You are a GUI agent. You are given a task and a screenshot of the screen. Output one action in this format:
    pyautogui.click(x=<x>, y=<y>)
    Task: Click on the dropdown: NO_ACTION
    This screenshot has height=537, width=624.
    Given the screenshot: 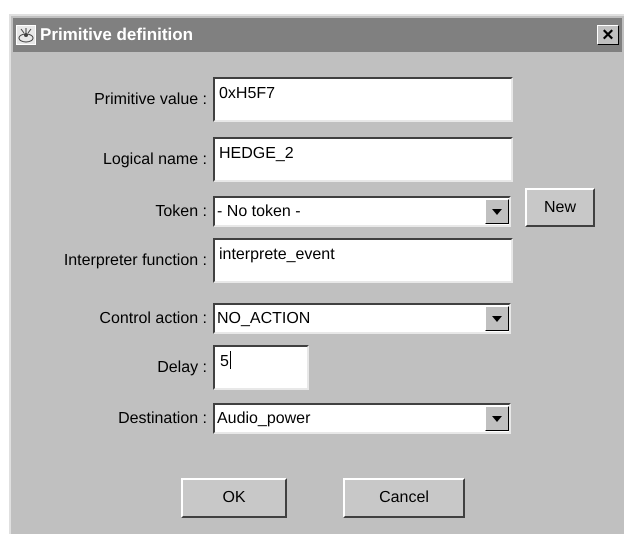 What is the action you would take?
    pyautogui.click(x=362, y=318)
    